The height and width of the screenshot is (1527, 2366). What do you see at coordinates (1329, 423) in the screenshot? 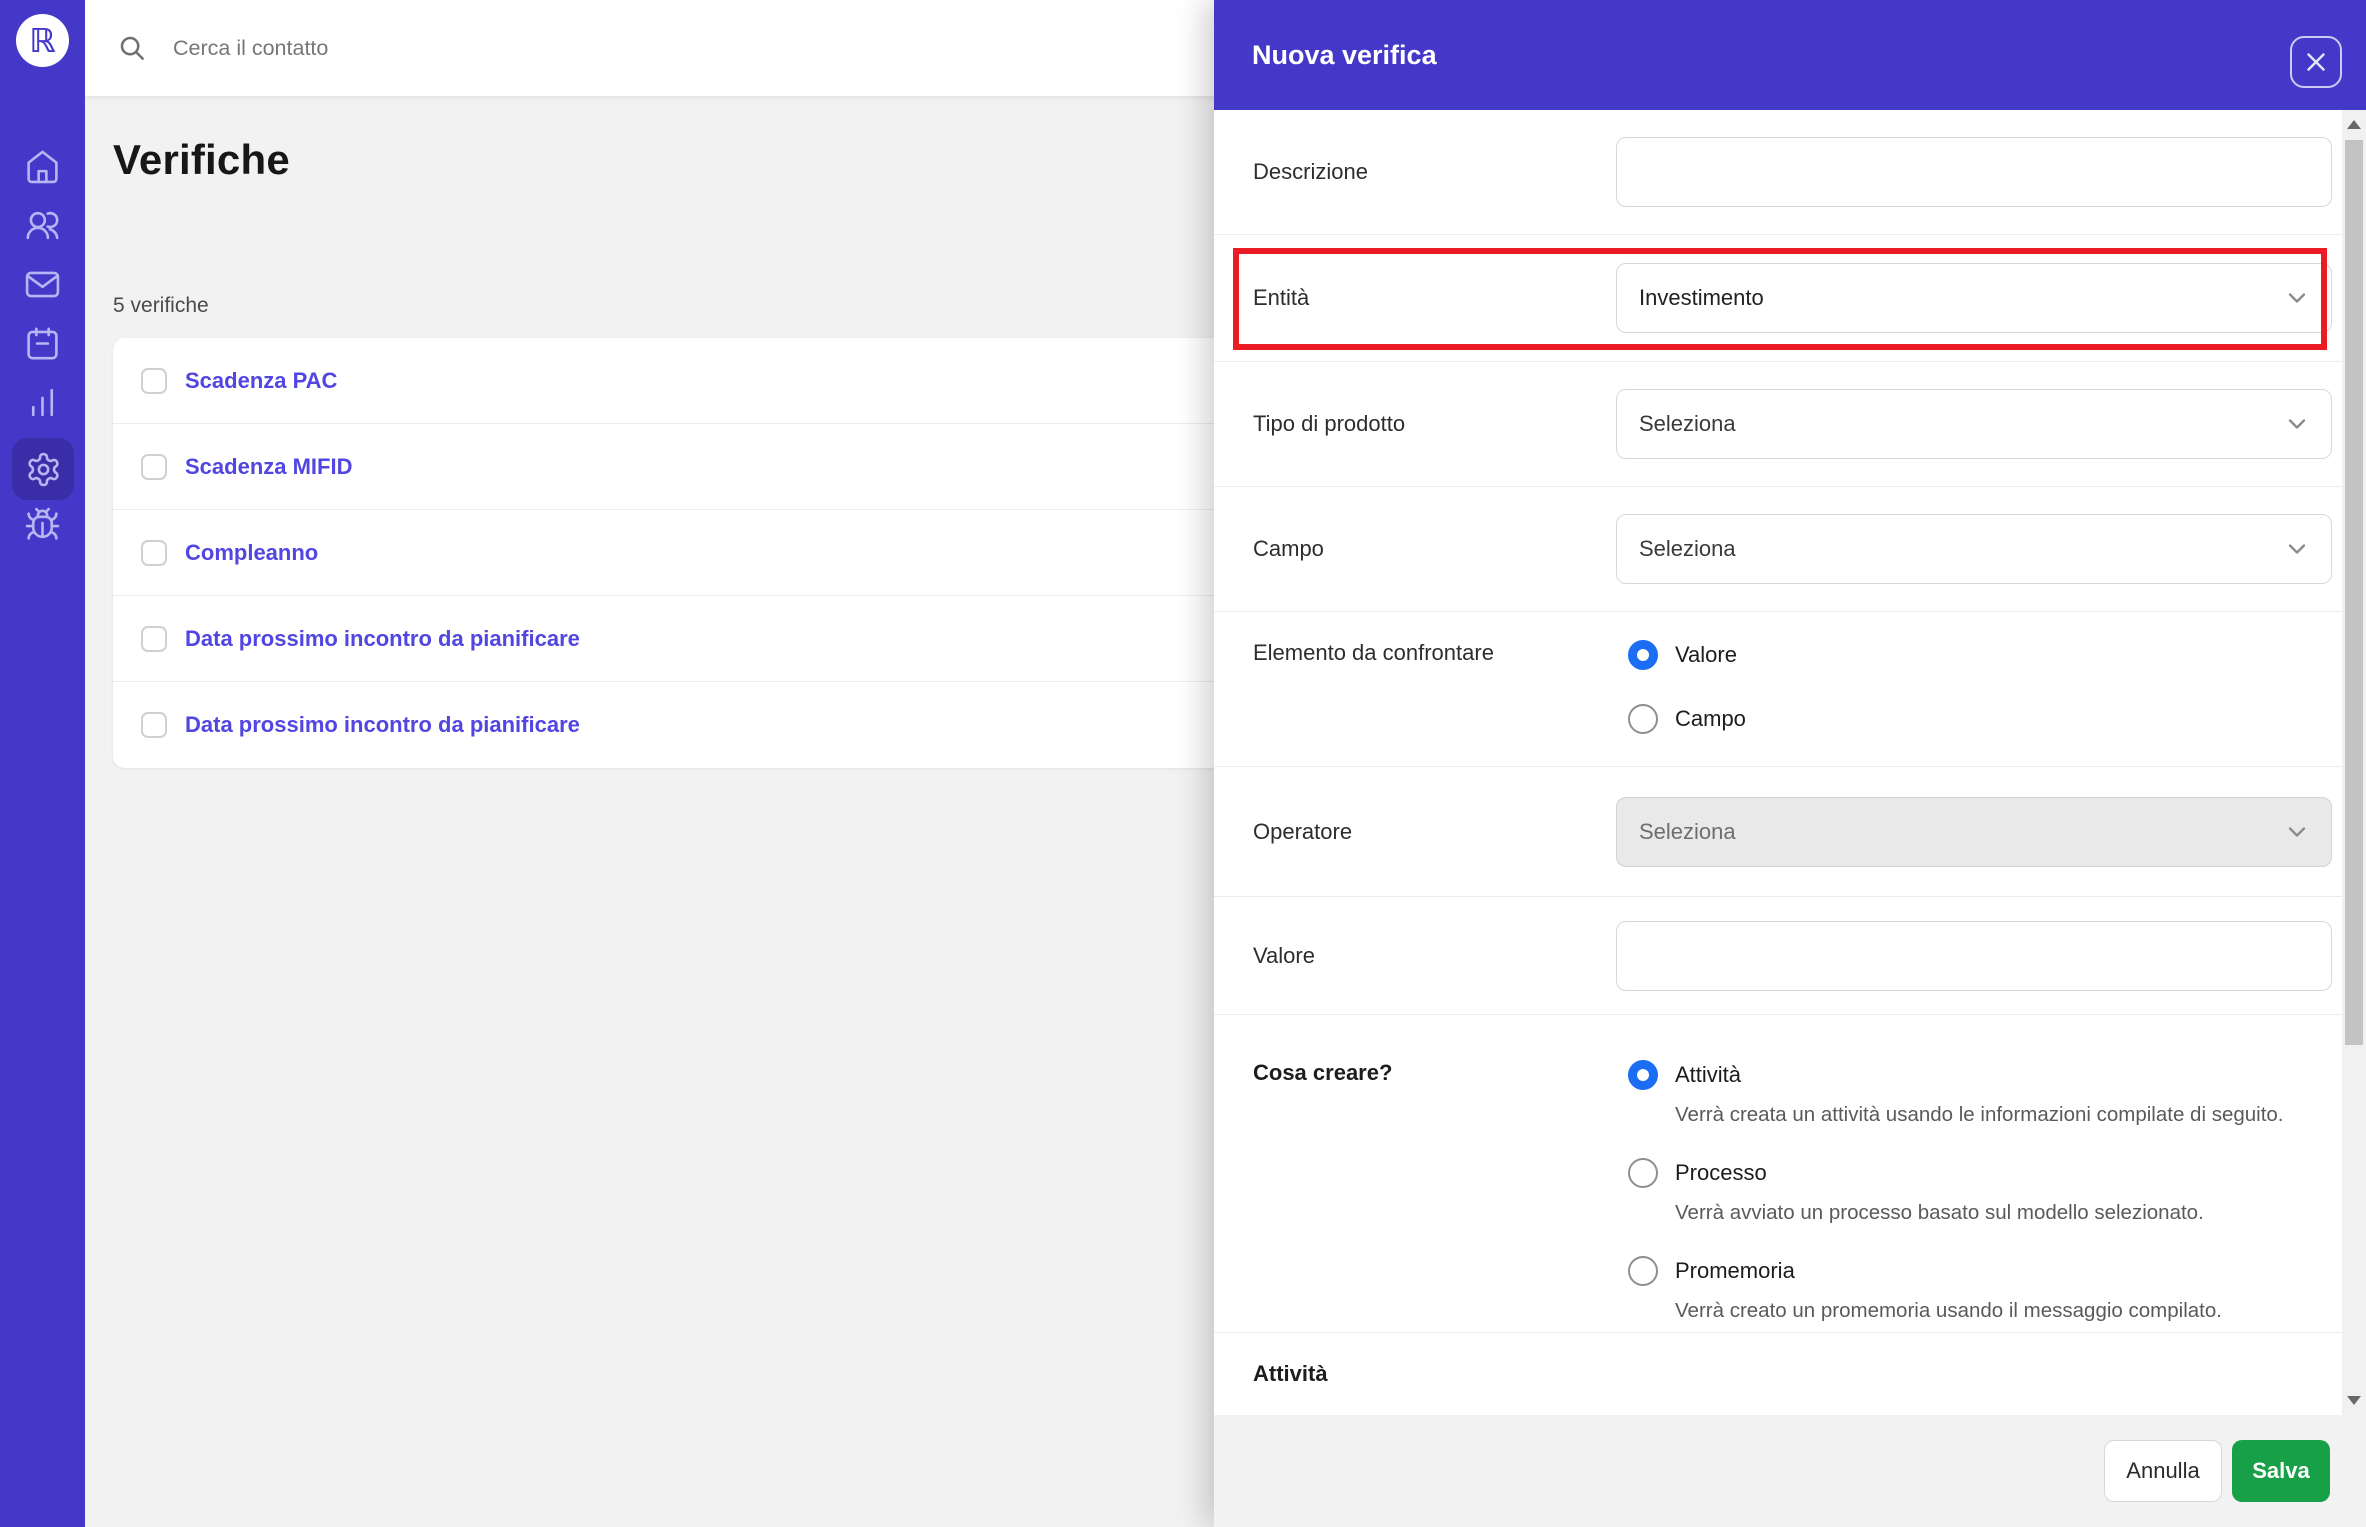
I see `field-label: Tipo di prodotto` at bounding box center [1329, 423].